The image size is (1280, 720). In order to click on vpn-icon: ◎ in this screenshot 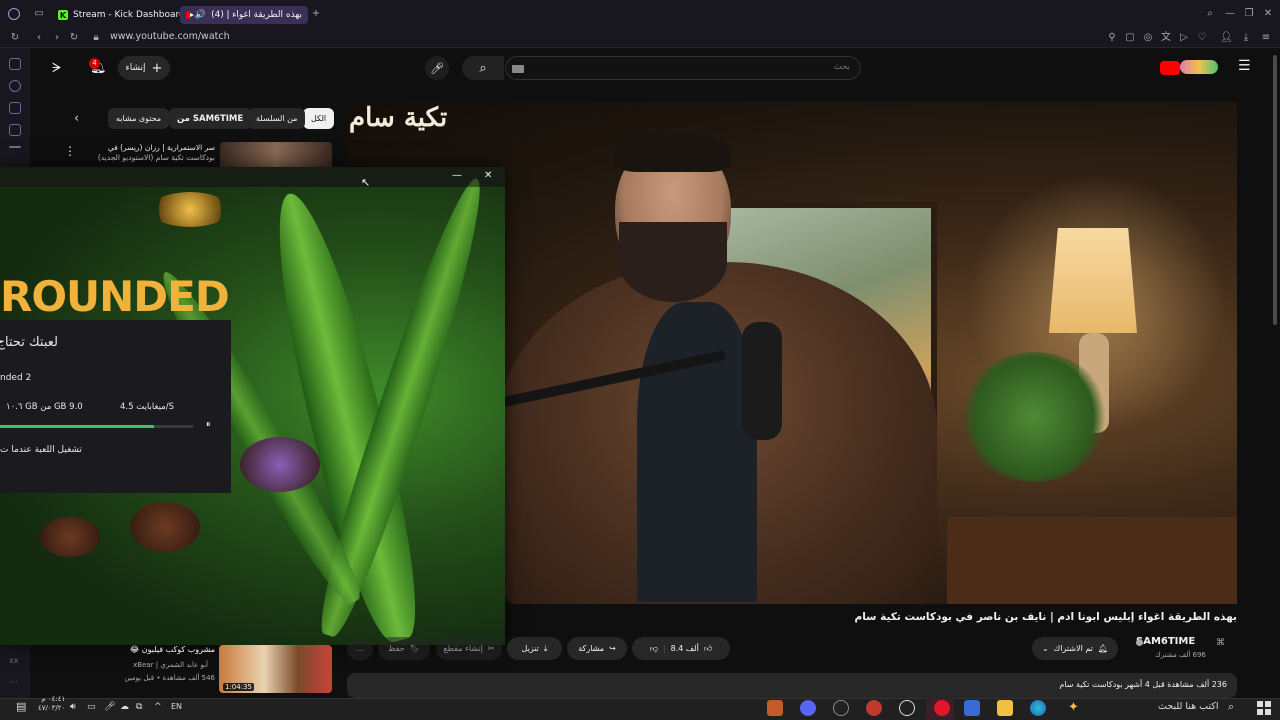, I will do `click(1148, 38)`.